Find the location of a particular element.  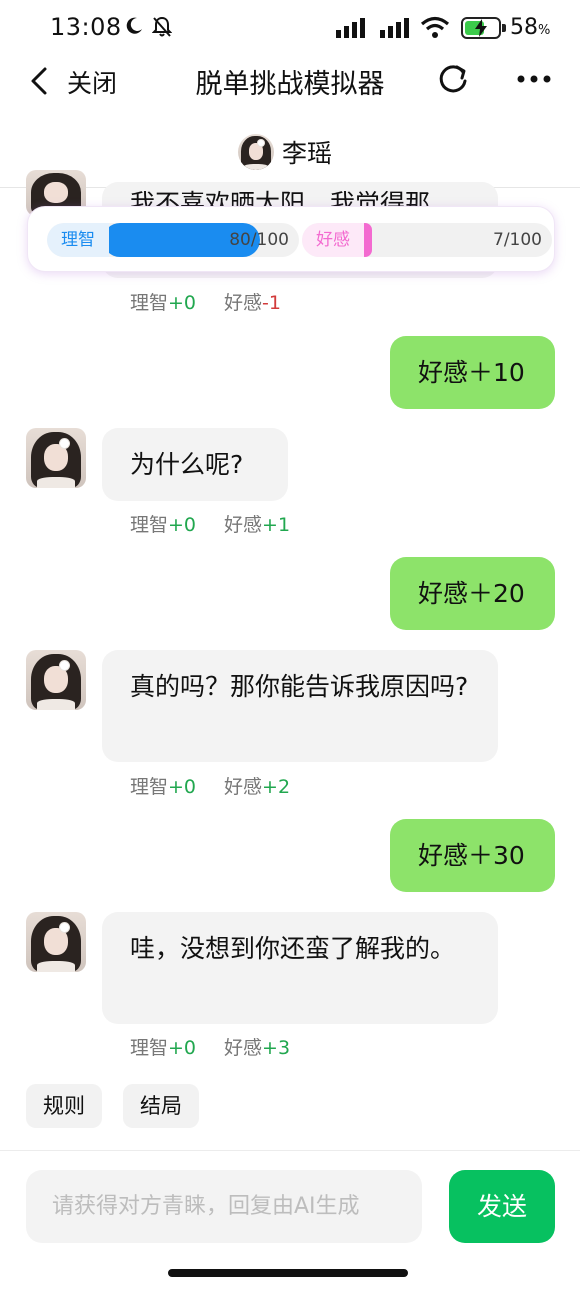

sanity-meter-label: 理智 is located at coordinates (78, 240).